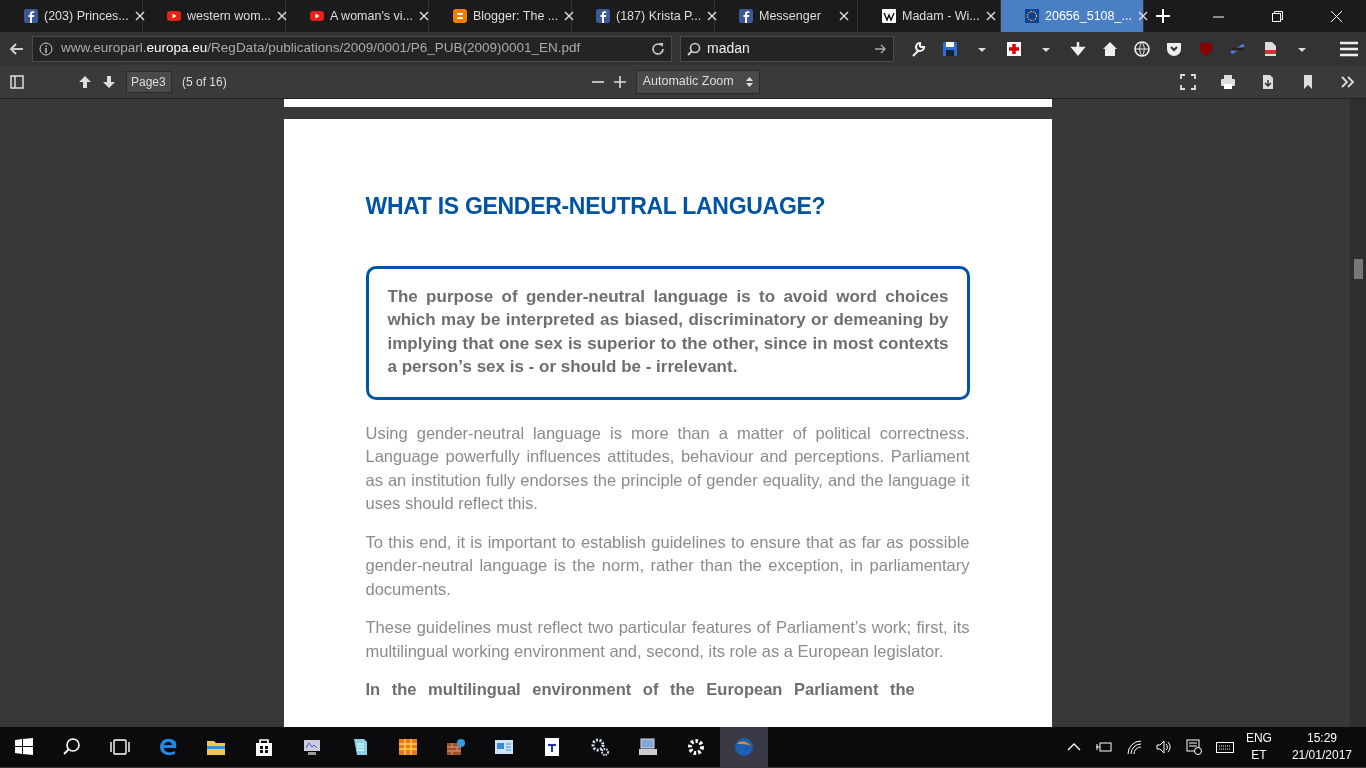 The height and width of the screenshot is (768, 1366). I want to click on windows-logo-icon, so click(24, 747).